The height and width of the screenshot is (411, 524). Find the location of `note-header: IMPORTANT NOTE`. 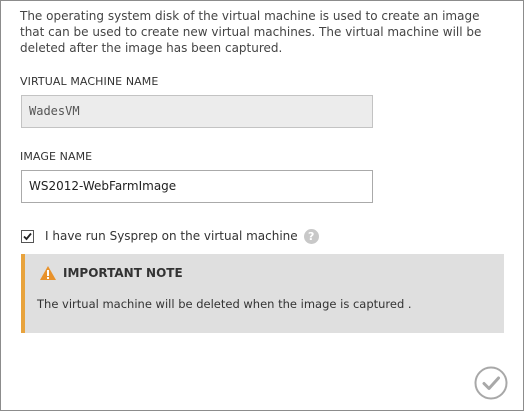

note-header: IMPORTANT NOTE is located at coordinates (111, 273).